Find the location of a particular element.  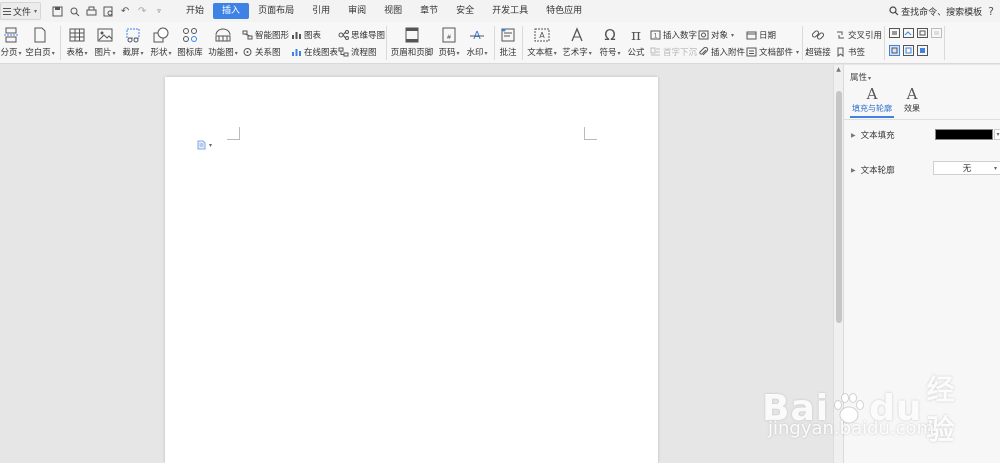

tab-home: 开始 is located at coordinates (195, 11).